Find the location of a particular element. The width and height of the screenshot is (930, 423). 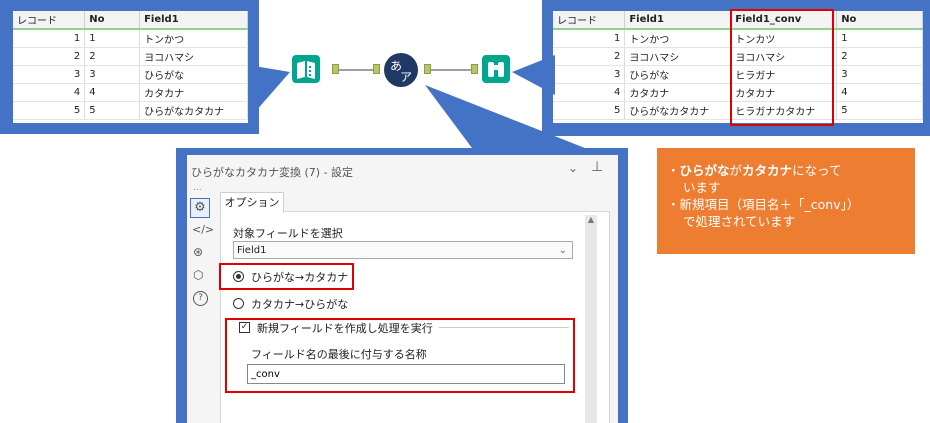

binoculars-icon is located at coordinates (496, 69).